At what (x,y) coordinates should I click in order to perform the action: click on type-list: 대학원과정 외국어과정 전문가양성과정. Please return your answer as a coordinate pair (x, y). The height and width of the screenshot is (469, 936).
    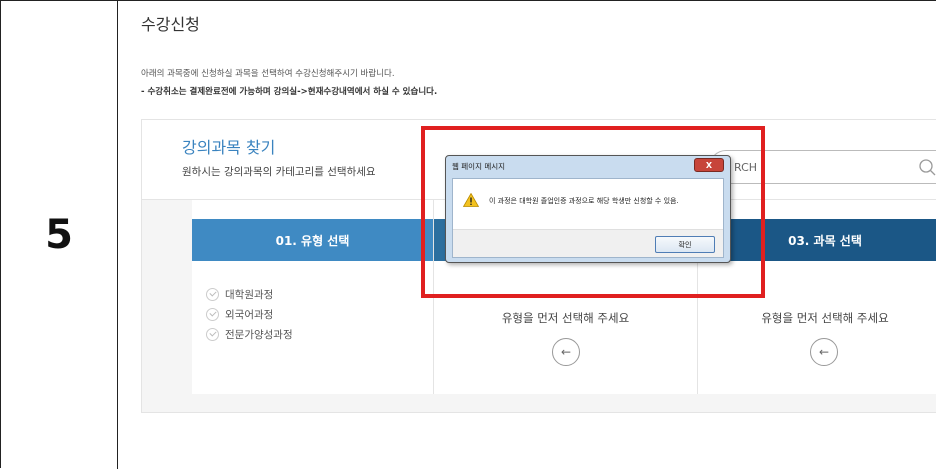
    Looking at the image, I should click on (249, 314).